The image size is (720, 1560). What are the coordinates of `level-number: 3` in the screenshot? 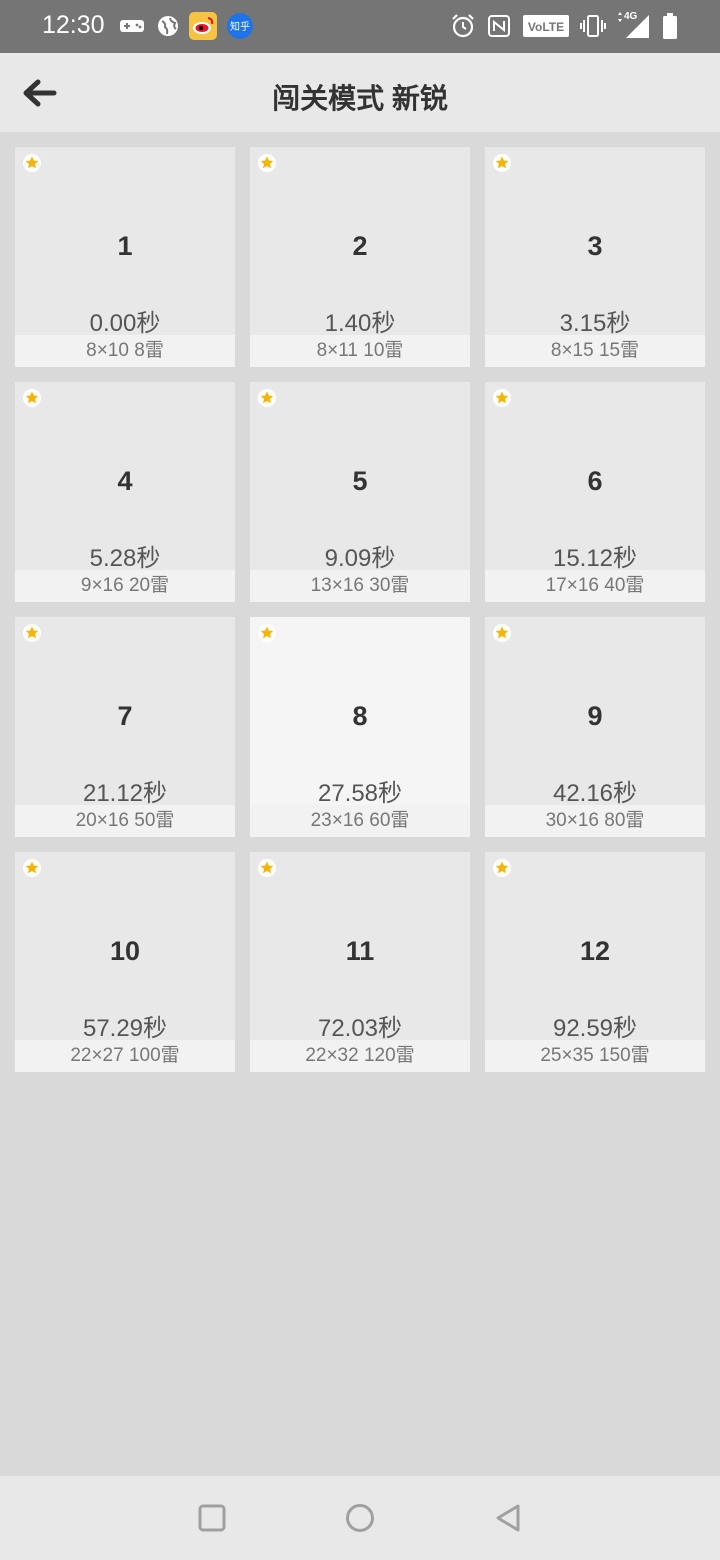 It's located at (595, 246).